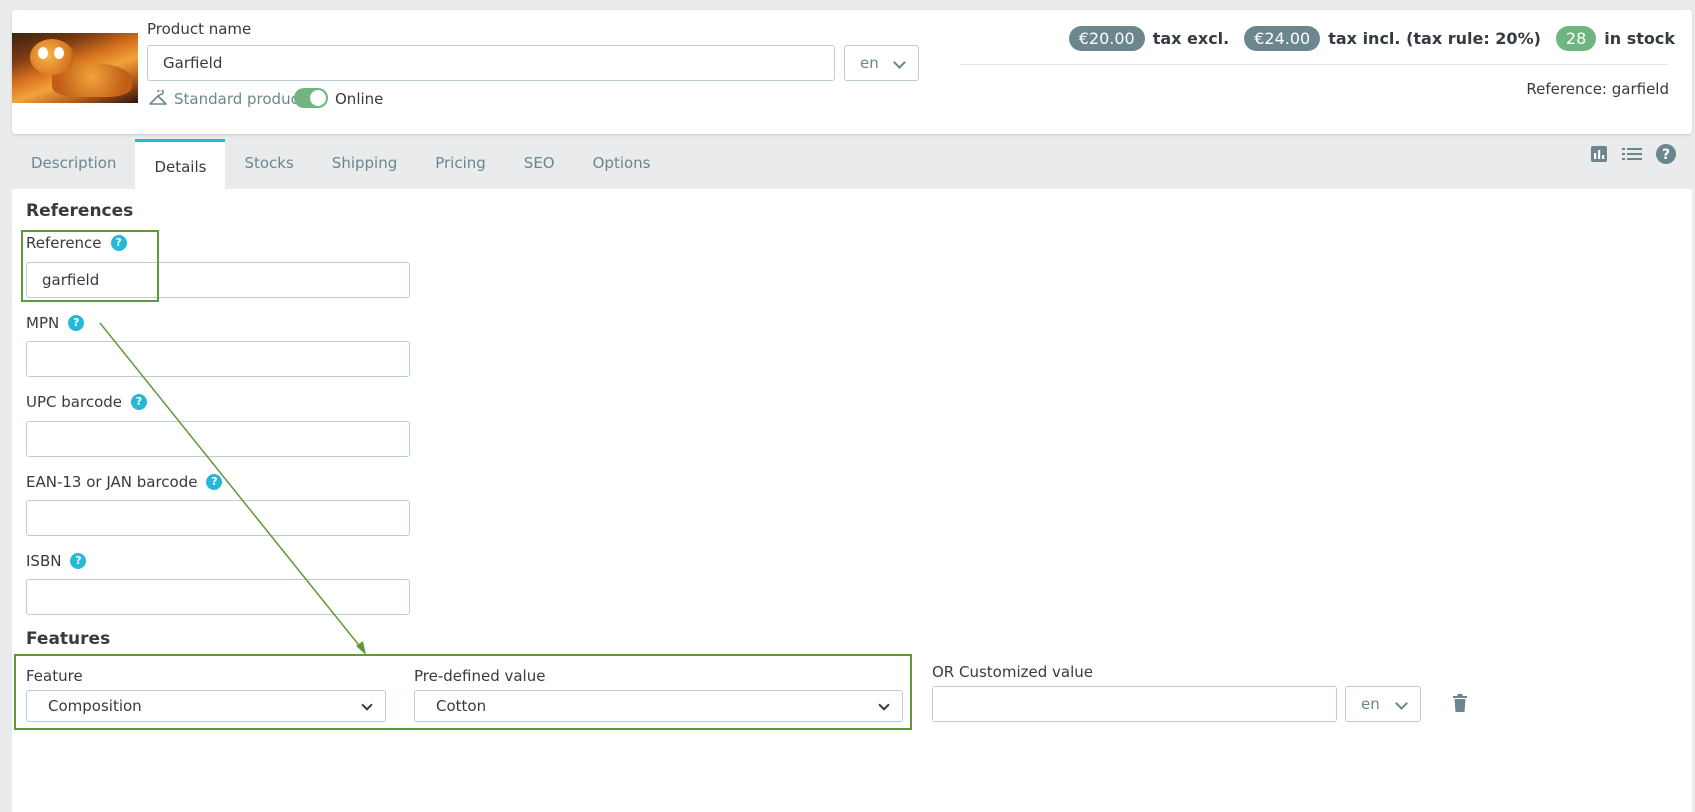  What do you see at coordinates (180, 164) in the screenshot?
I see `tab-details: Details` at bounding box center [180, 164].